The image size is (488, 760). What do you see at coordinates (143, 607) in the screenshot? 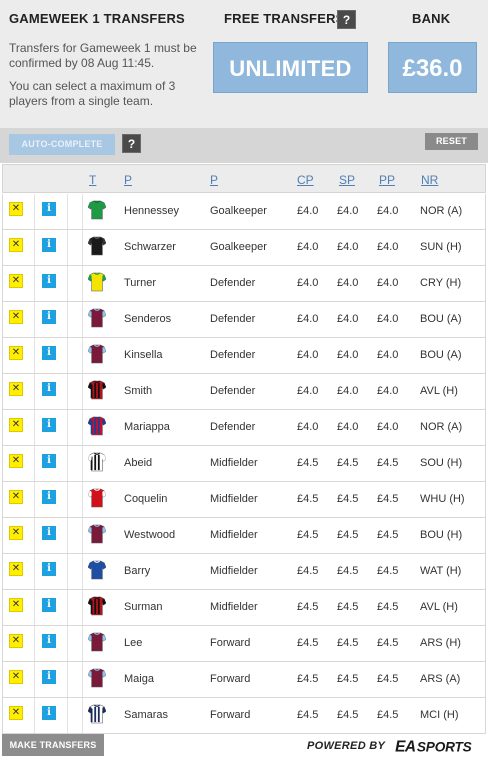
I see `player-name: Surman` at bounding box center [143, 607].